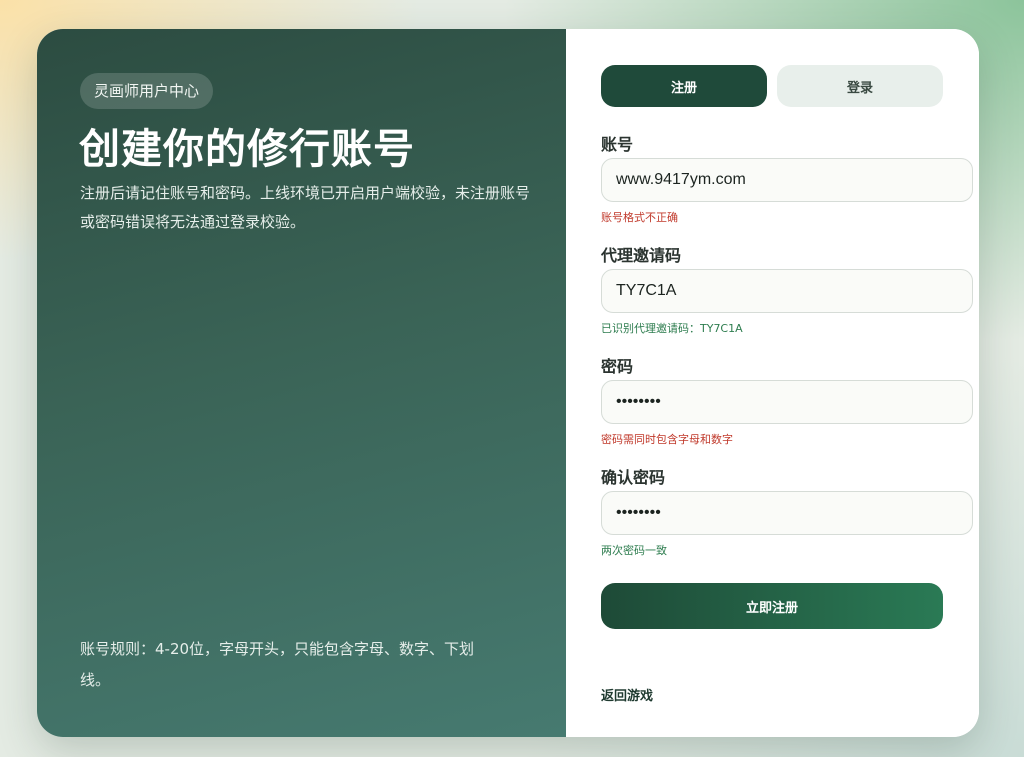 This screenshot has height=757, width=1024. What do you see at coordinates (639, 217) in the screenshot?
I see `account-error-hint: 账号格式不正确` at bounding box center [639, 217].